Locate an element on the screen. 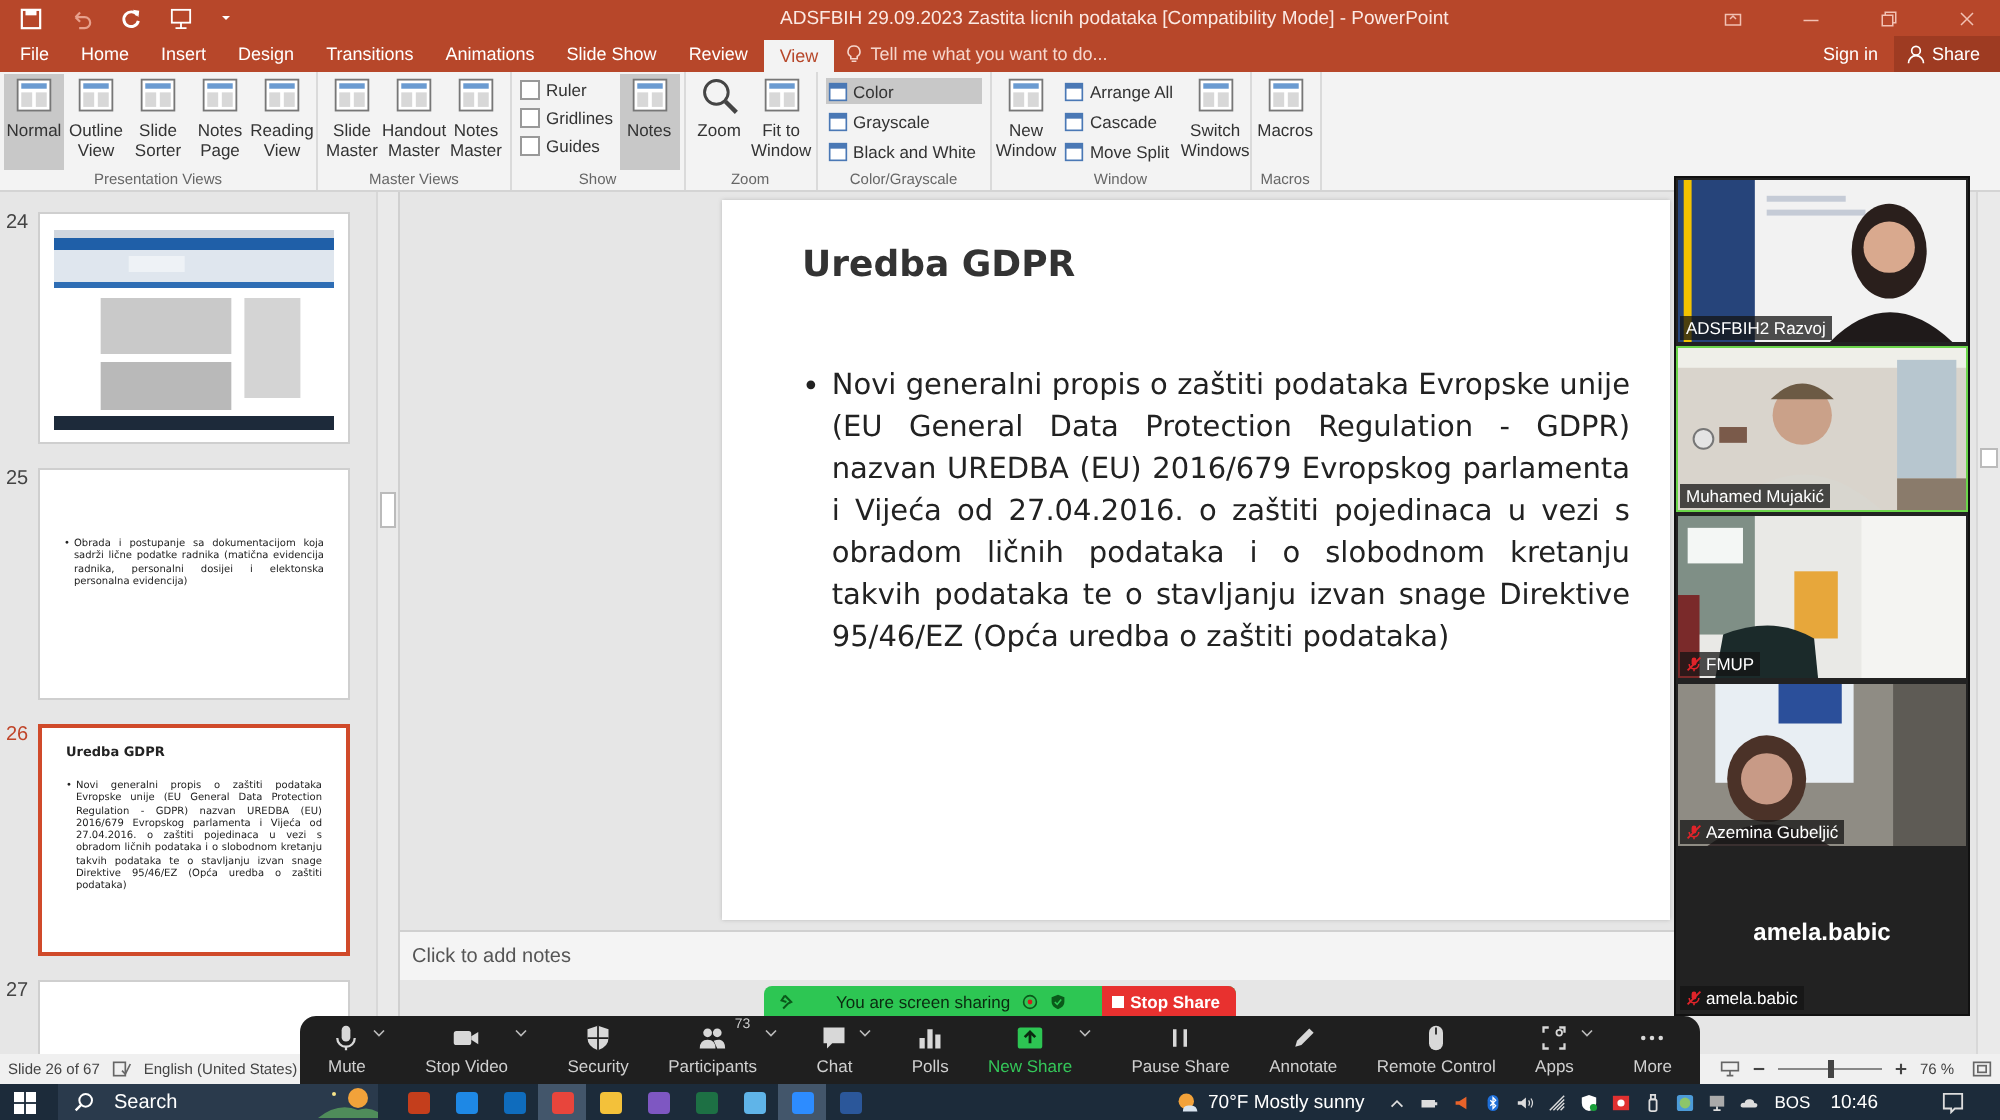 This screenshot has height=1120, width=2000. participant-name: ADSFBIH2 Razvoj is located at coordinates (1756, 328).